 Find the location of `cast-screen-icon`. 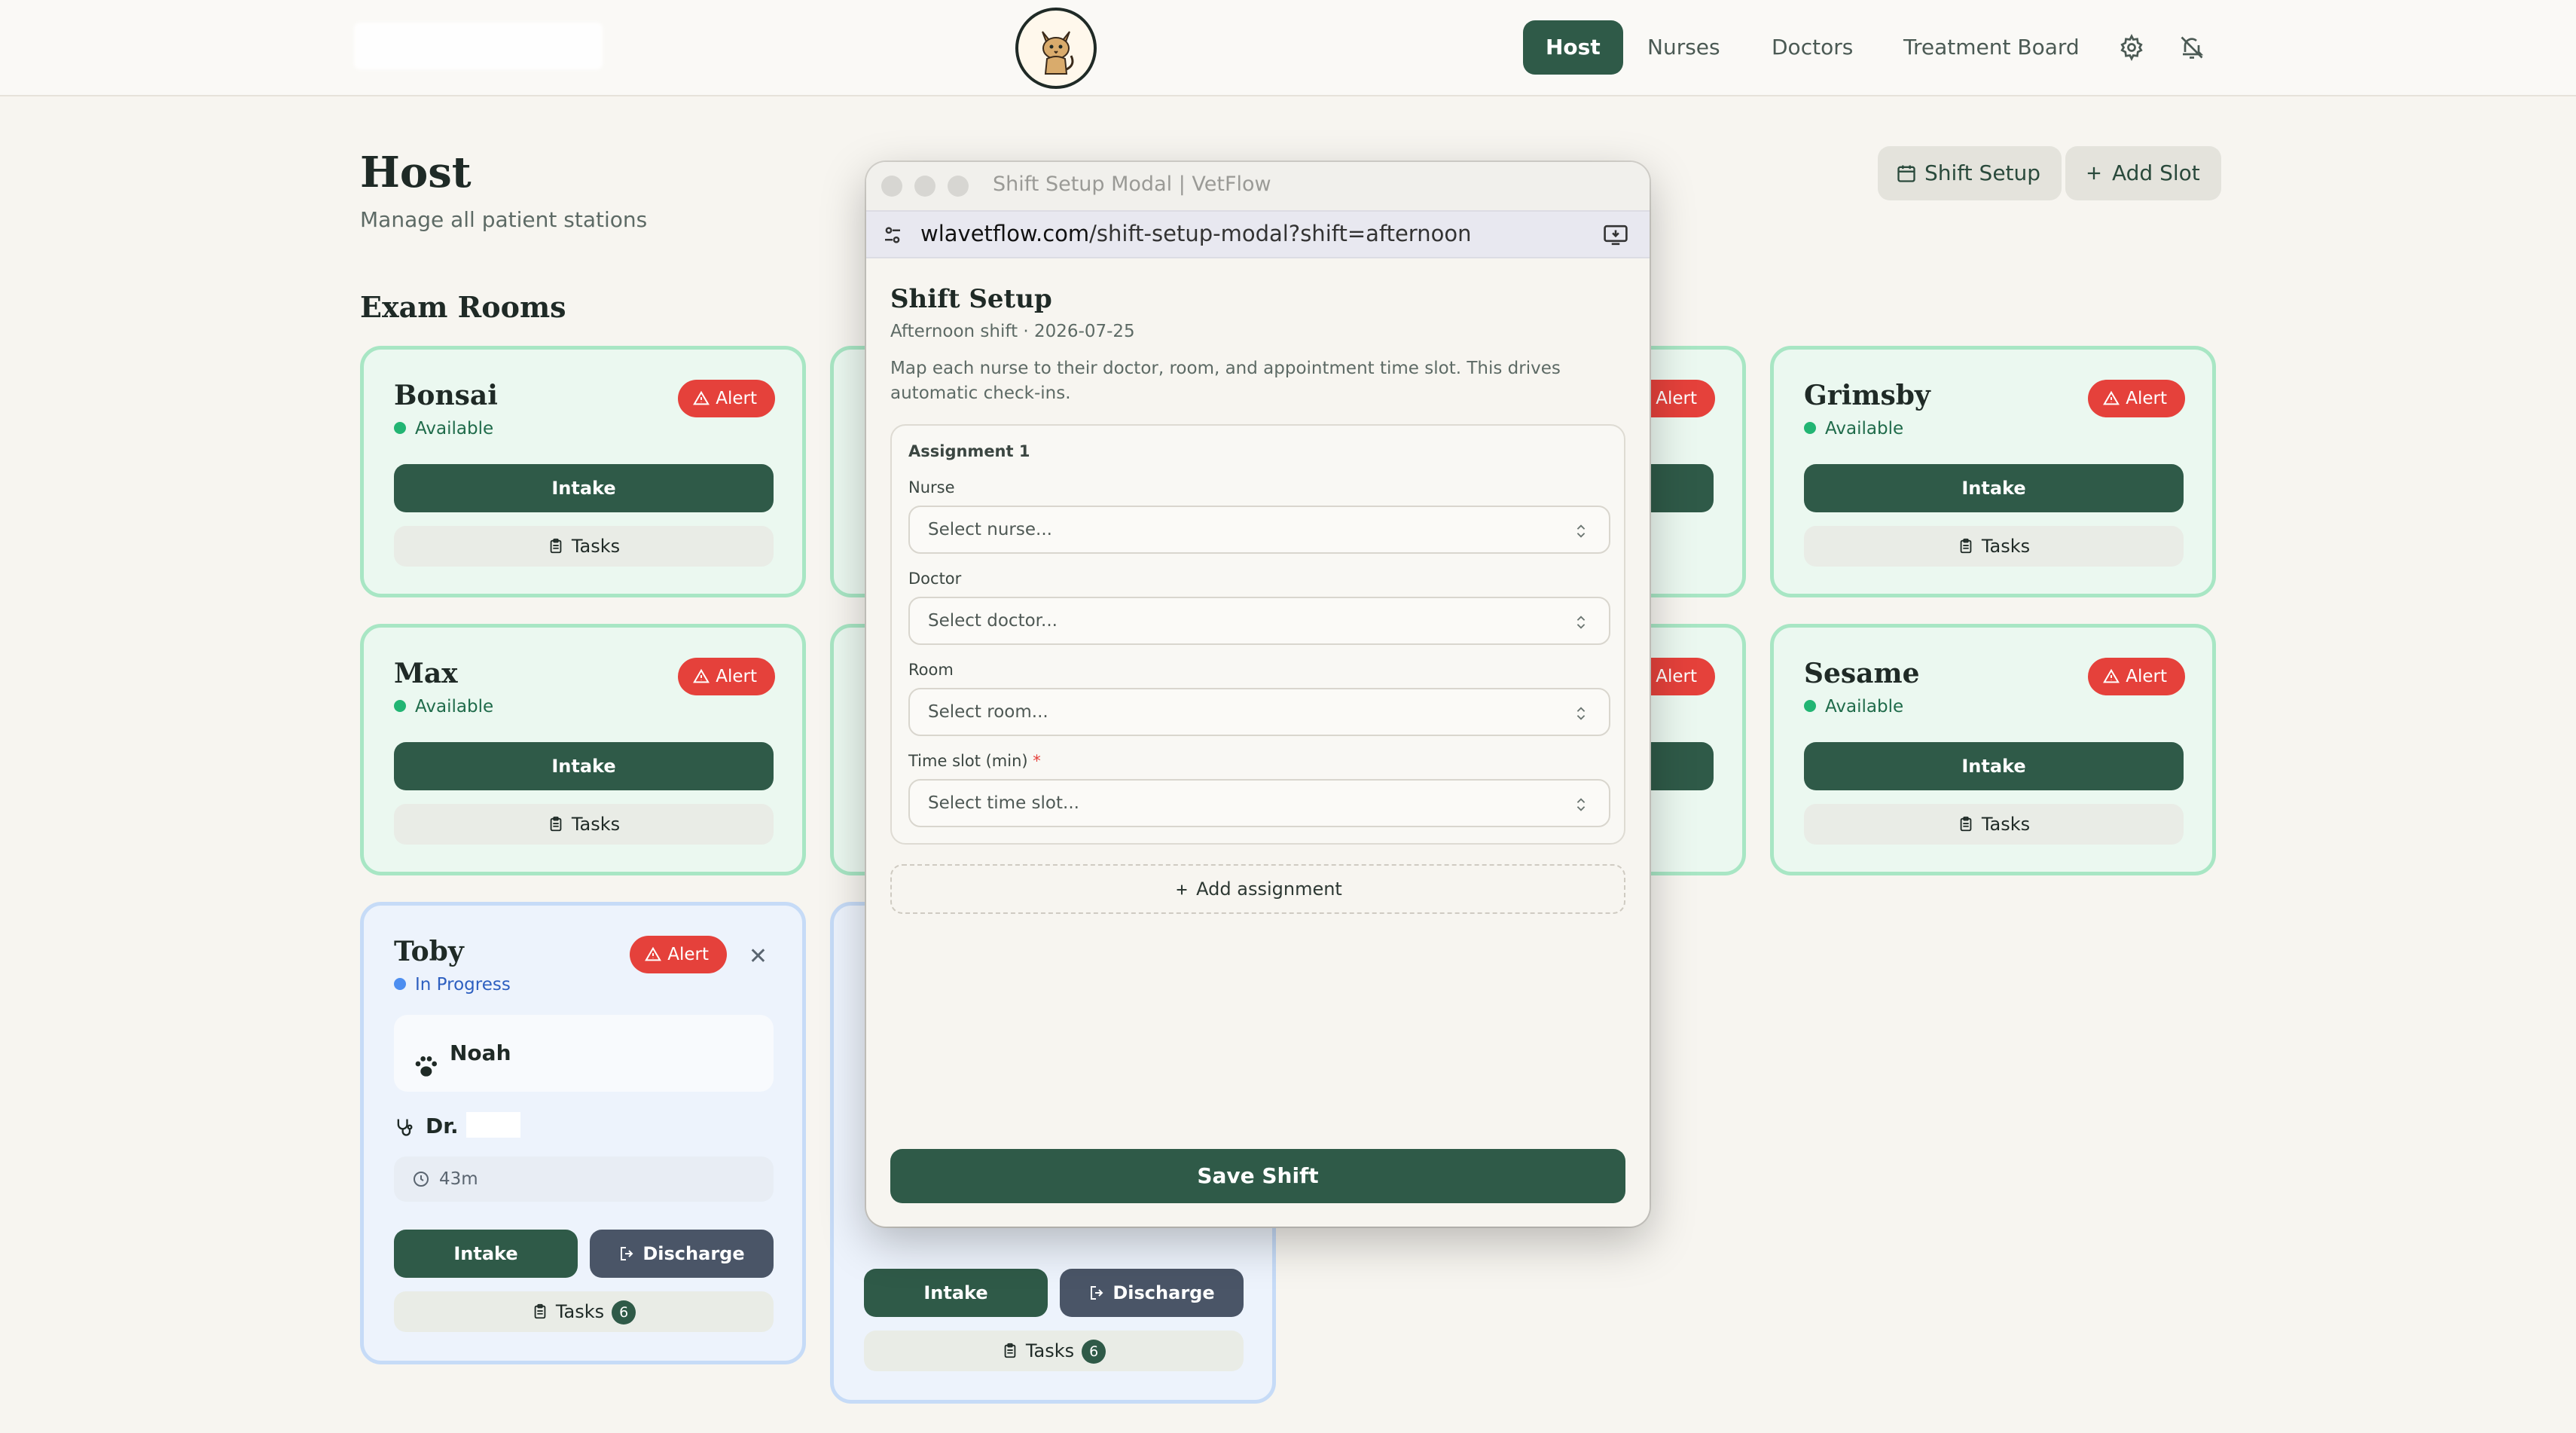

cast-screen-icon is located at coordinates (1616, 235).